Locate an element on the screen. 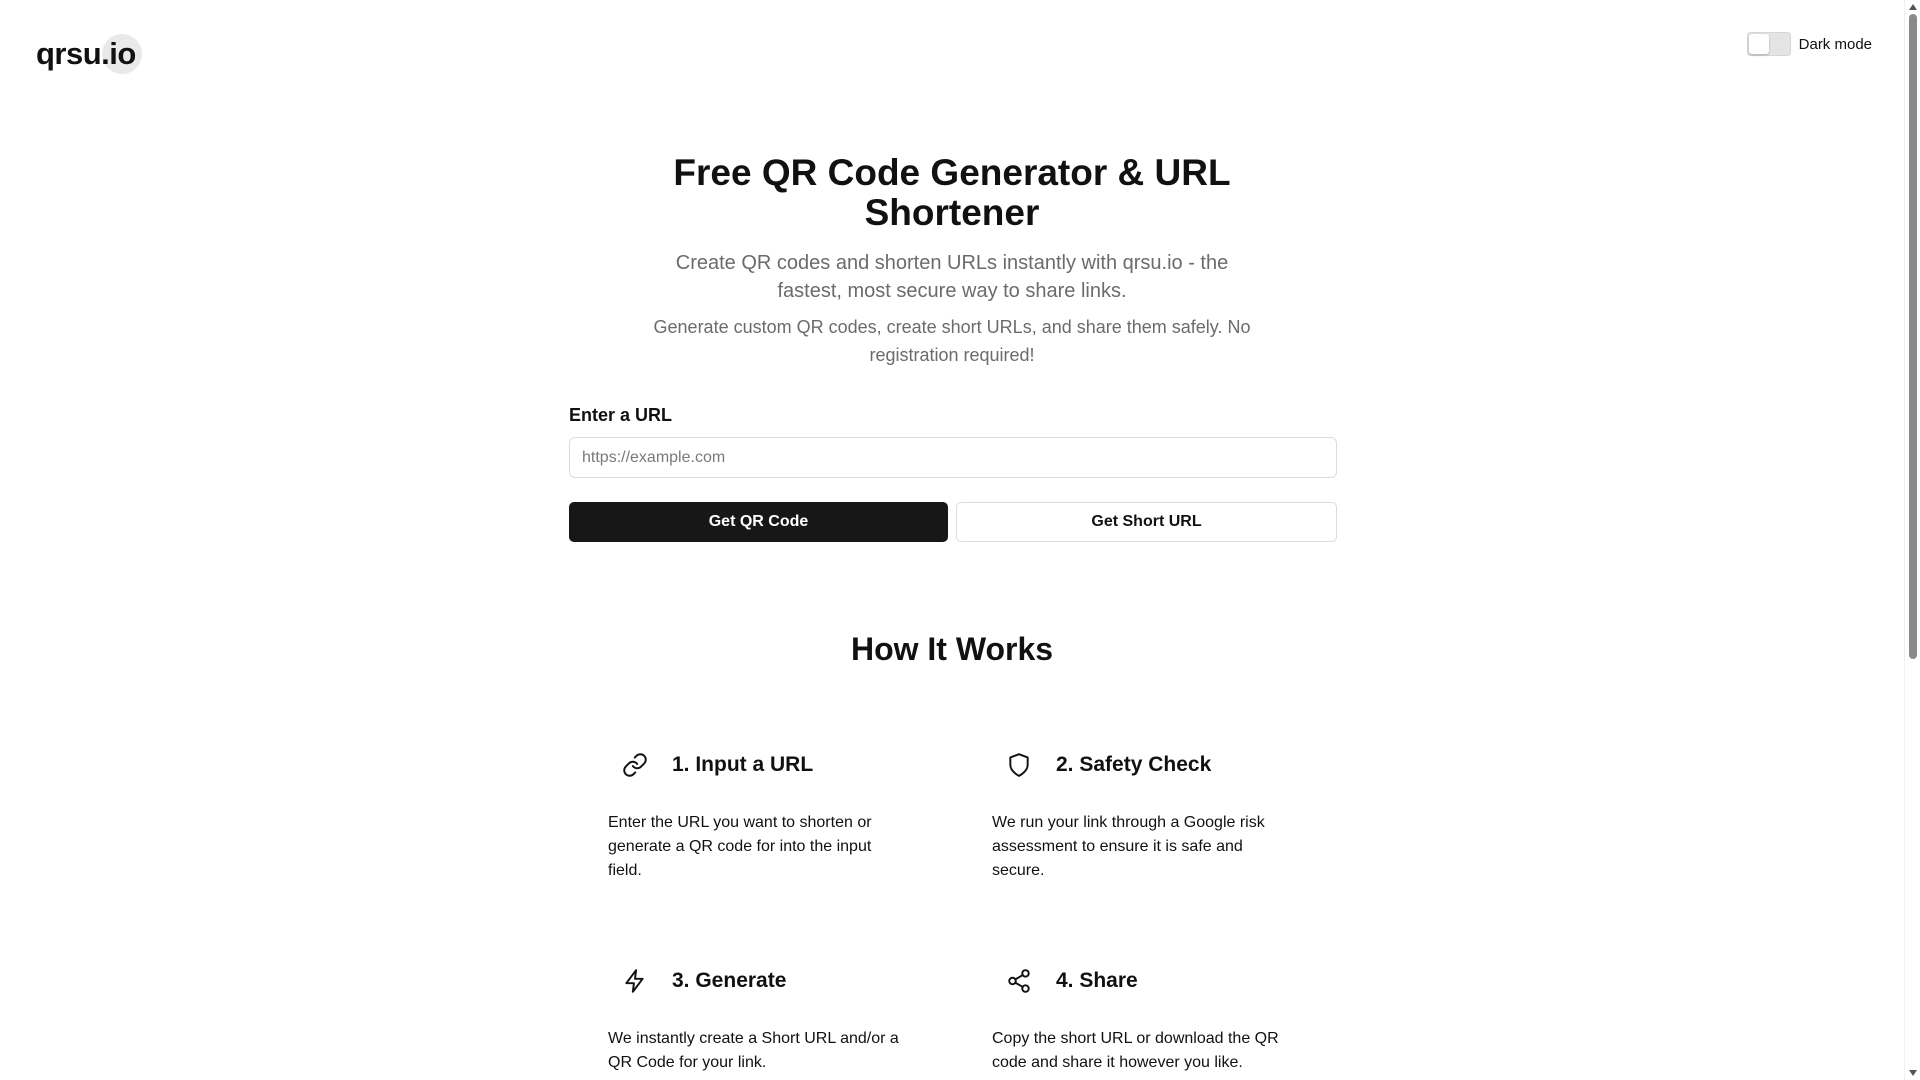  step-header: 1. Input a URL is located at coordinates (763, 765).